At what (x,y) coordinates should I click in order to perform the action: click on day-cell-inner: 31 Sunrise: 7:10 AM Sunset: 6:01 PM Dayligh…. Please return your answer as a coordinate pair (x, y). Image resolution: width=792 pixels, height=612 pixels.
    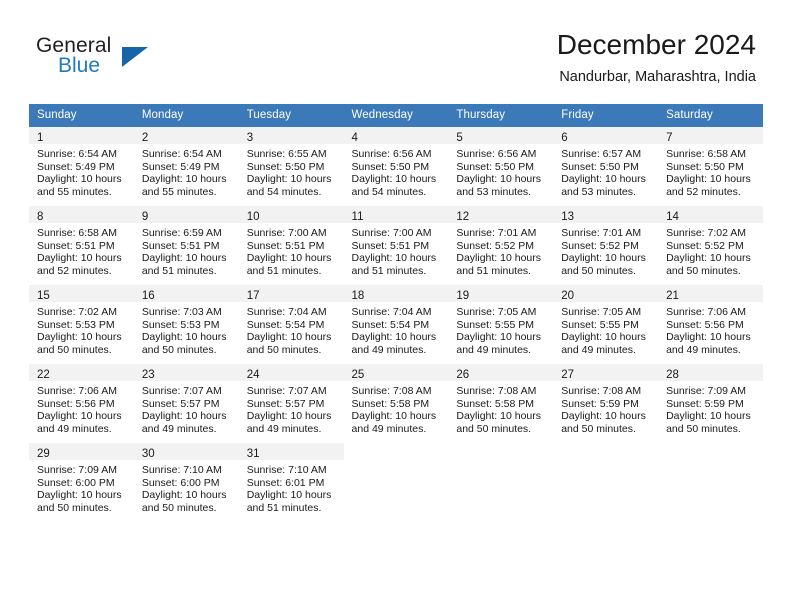
    Looking at the image, I should click on (291, 482).